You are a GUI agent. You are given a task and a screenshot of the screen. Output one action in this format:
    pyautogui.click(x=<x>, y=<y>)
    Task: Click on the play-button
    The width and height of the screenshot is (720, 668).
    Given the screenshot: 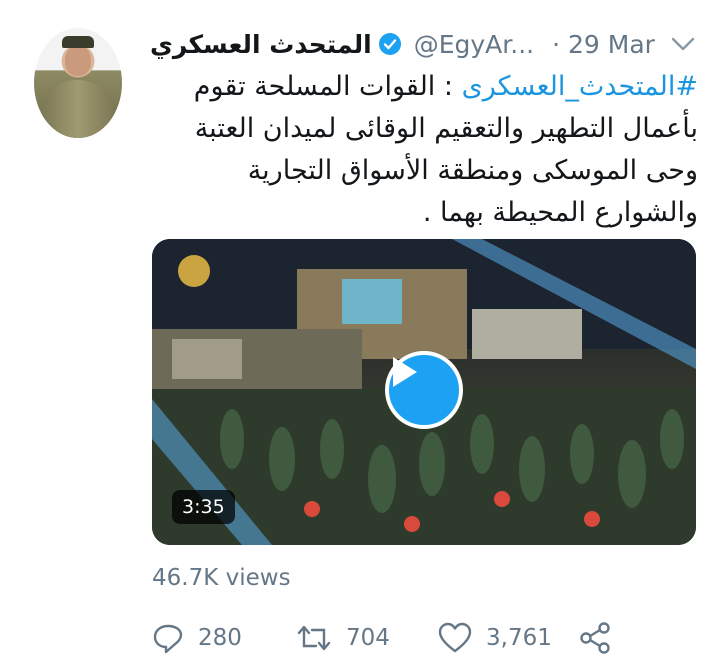 What is the action you would take?
    pyautogui.click(x=424, y=390)
    